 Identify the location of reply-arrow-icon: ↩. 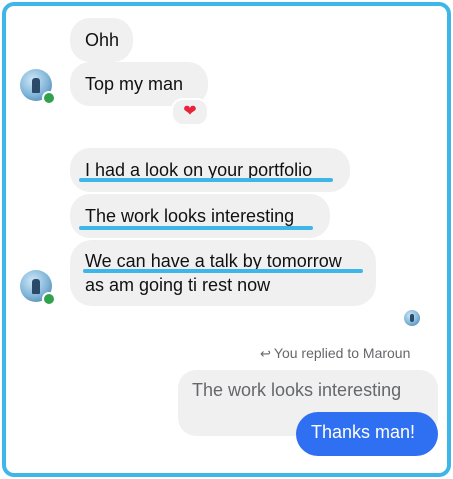
(265, 353).